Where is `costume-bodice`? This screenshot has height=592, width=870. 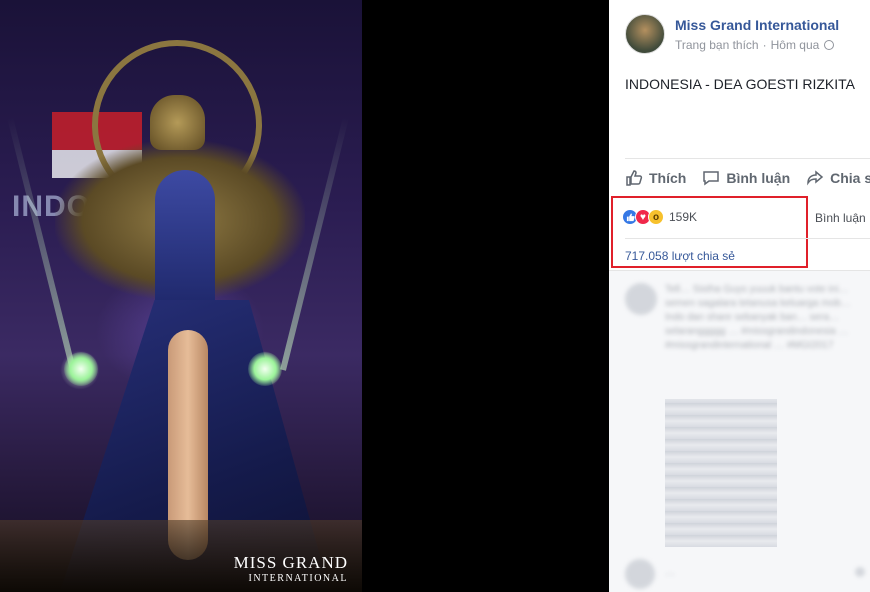 costume-bodice is located at coordinates (185, 245).